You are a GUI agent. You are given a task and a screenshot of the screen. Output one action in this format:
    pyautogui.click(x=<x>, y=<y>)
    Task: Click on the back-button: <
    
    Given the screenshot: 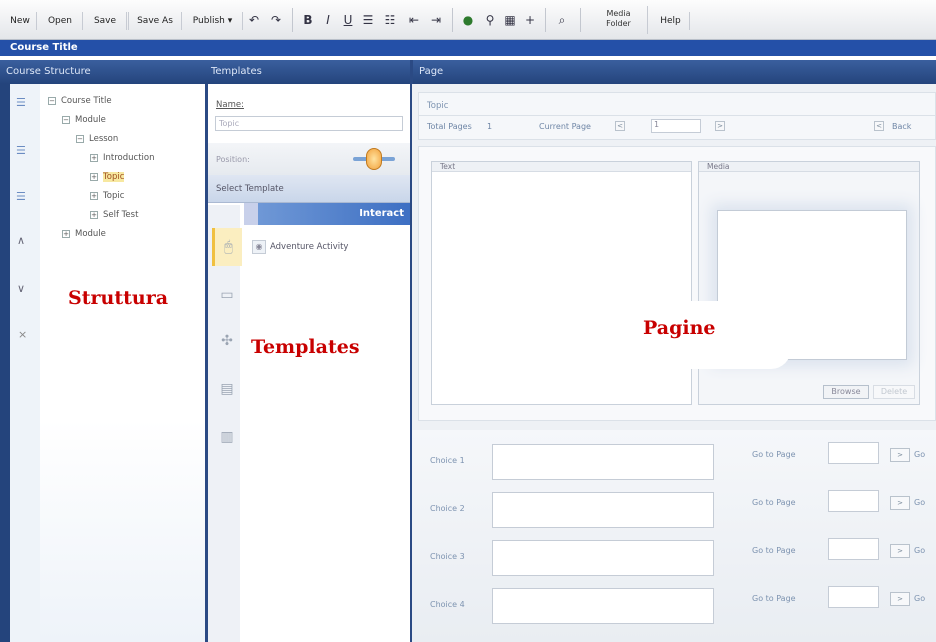 What is the action you would take?
    pyautogui.click(x=879, y=126)
    